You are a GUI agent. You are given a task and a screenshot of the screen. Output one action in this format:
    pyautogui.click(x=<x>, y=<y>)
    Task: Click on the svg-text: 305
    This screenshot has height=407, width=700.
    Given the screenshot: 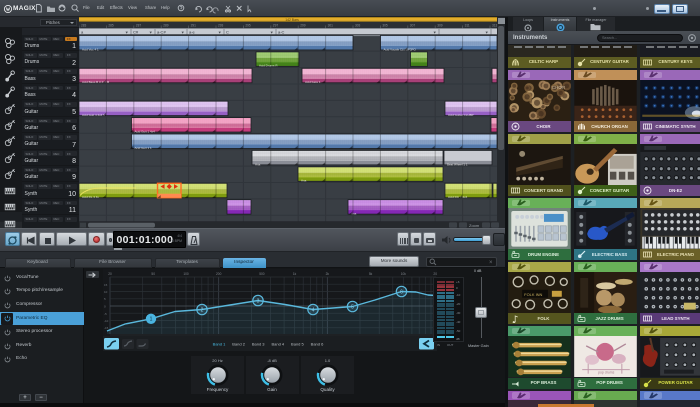 What is the action you would take?
    pyautogui.click(x=385, y=26)
    